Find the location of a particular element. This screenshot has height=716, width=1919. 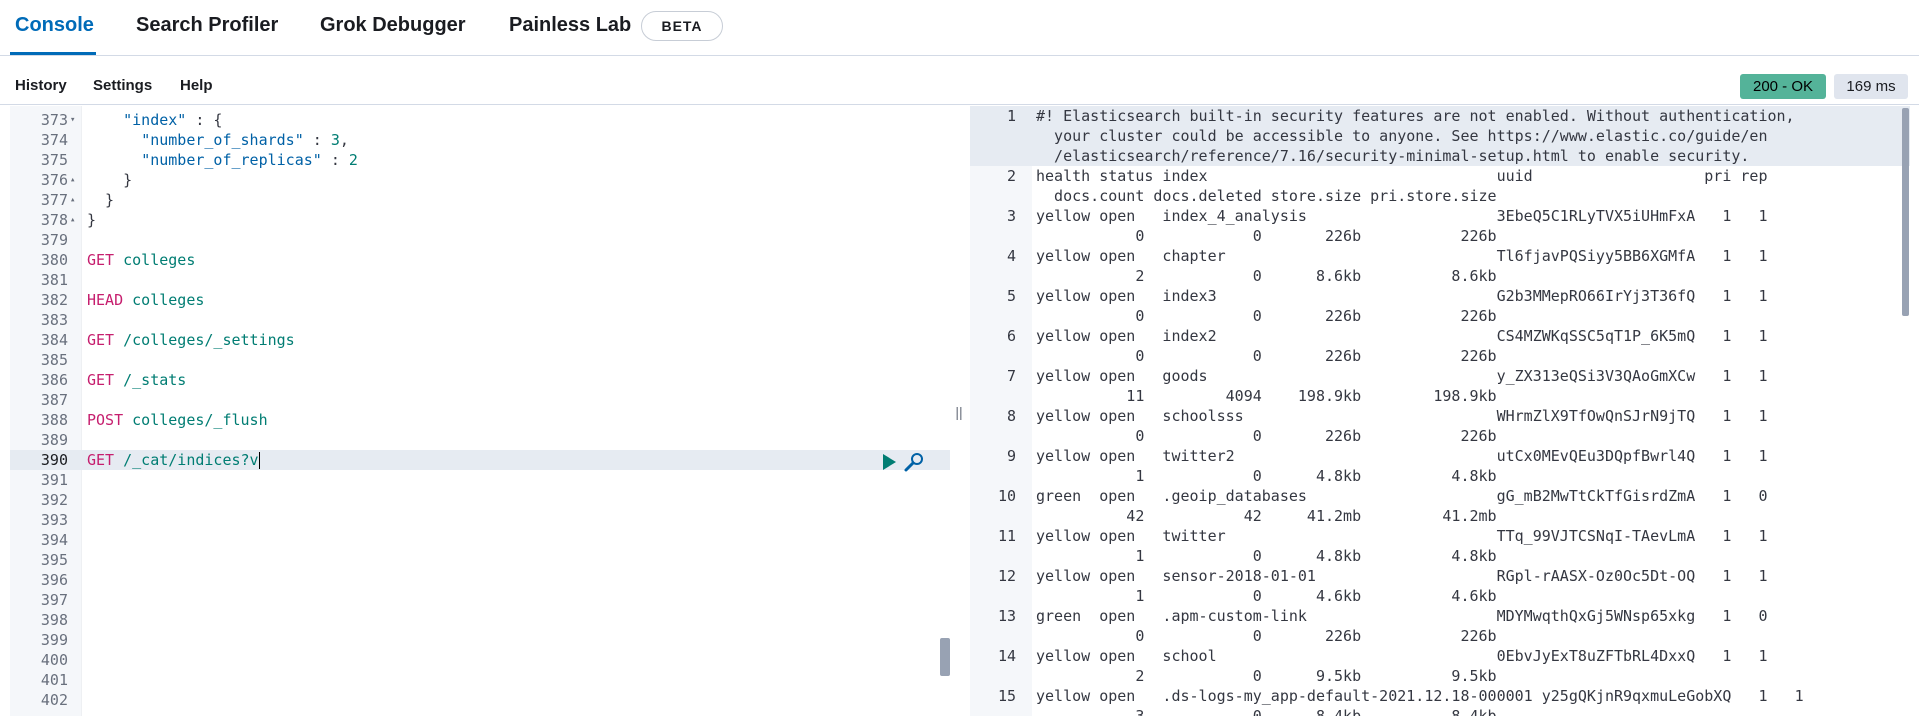

editor-line: 400 is located at coordinates (480, 660).